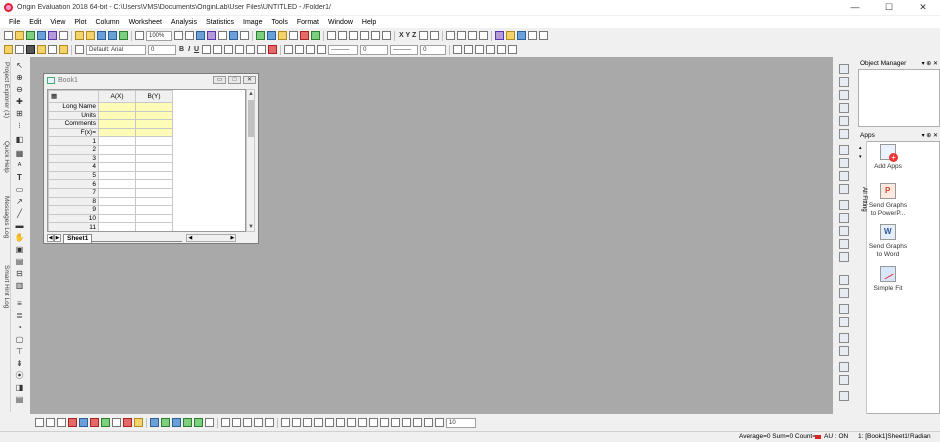 The width and height of the screenshot is (940, 442). What do you see at coordinates (844, 244) in the screenshot?
I see `graph-tool-14-icon` at bounding box center [844, 244].